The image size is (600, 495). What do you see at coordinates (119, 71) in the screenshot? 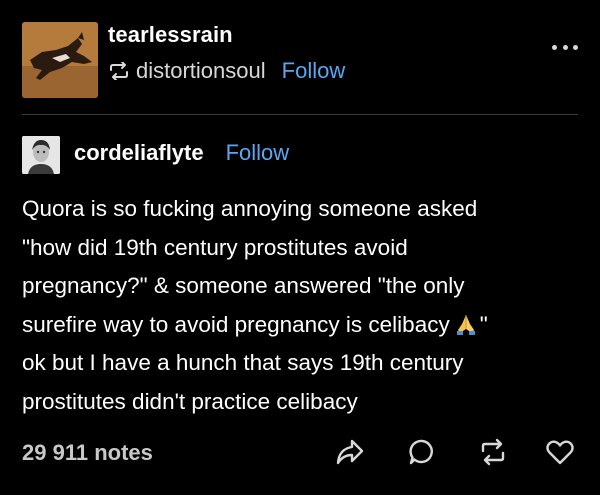
I see `reblog-small-icon` at bounding box center [119, 71].